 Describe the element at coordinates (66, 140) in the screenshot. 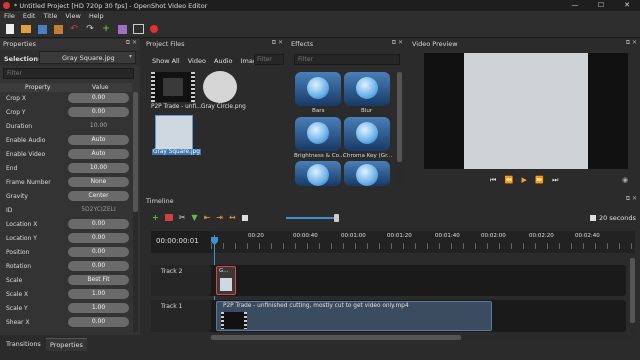

I see `property-row: Enable Audio Auto` at that location.